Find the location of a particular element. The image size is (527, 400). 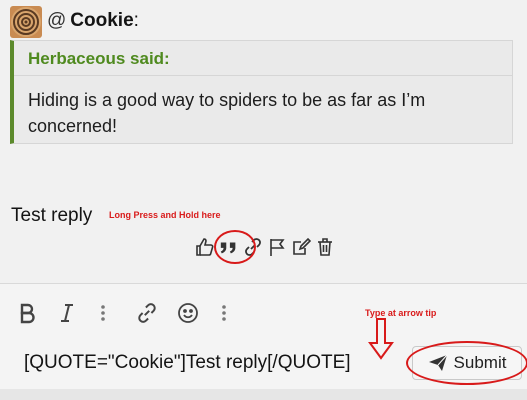

bold-icon is located at coordinates (27, 313).